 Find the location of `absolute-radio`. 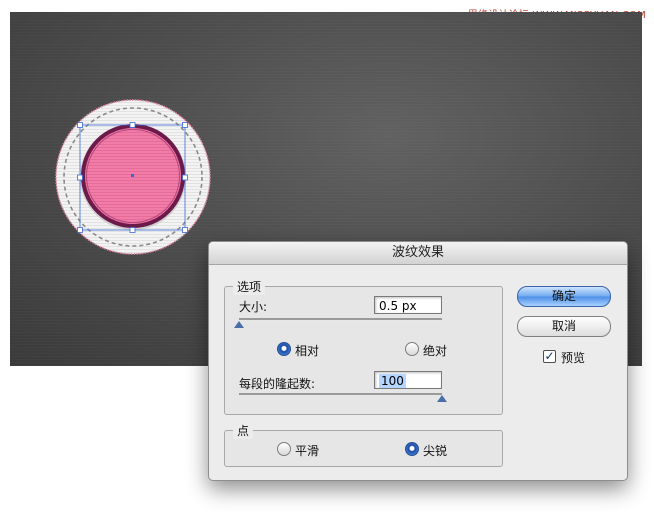

absolute-radio is located at coordinates (412, 349).